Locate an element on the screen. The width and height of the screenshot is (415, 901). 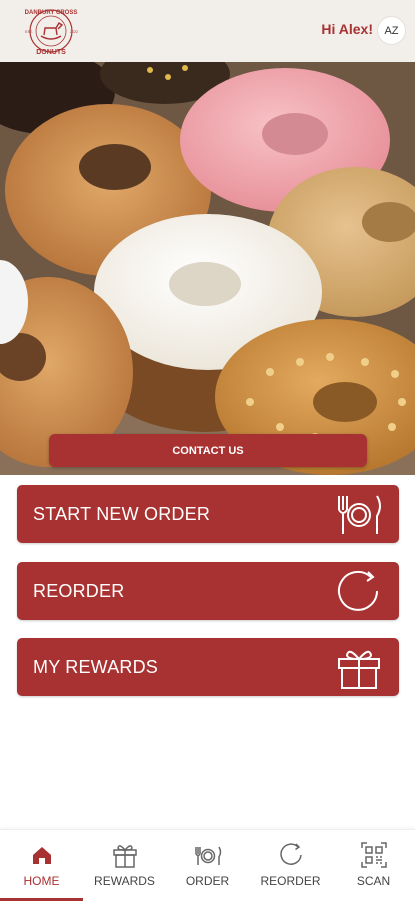
my-rewards-button: MY REWARDS is located at coordinates (208, 667).